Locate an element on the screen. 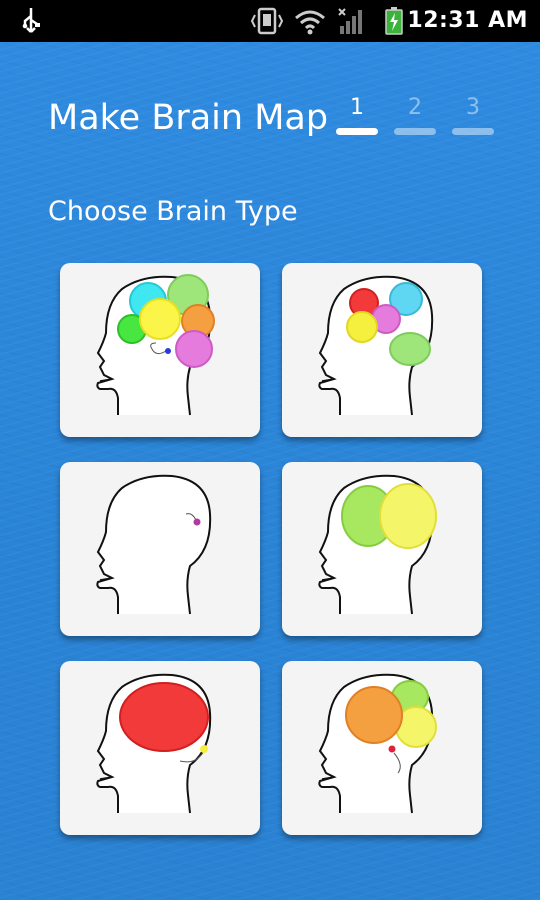 This screenshot has height=900, width=540. step-3: 3 is located at coordinates (473, 114).